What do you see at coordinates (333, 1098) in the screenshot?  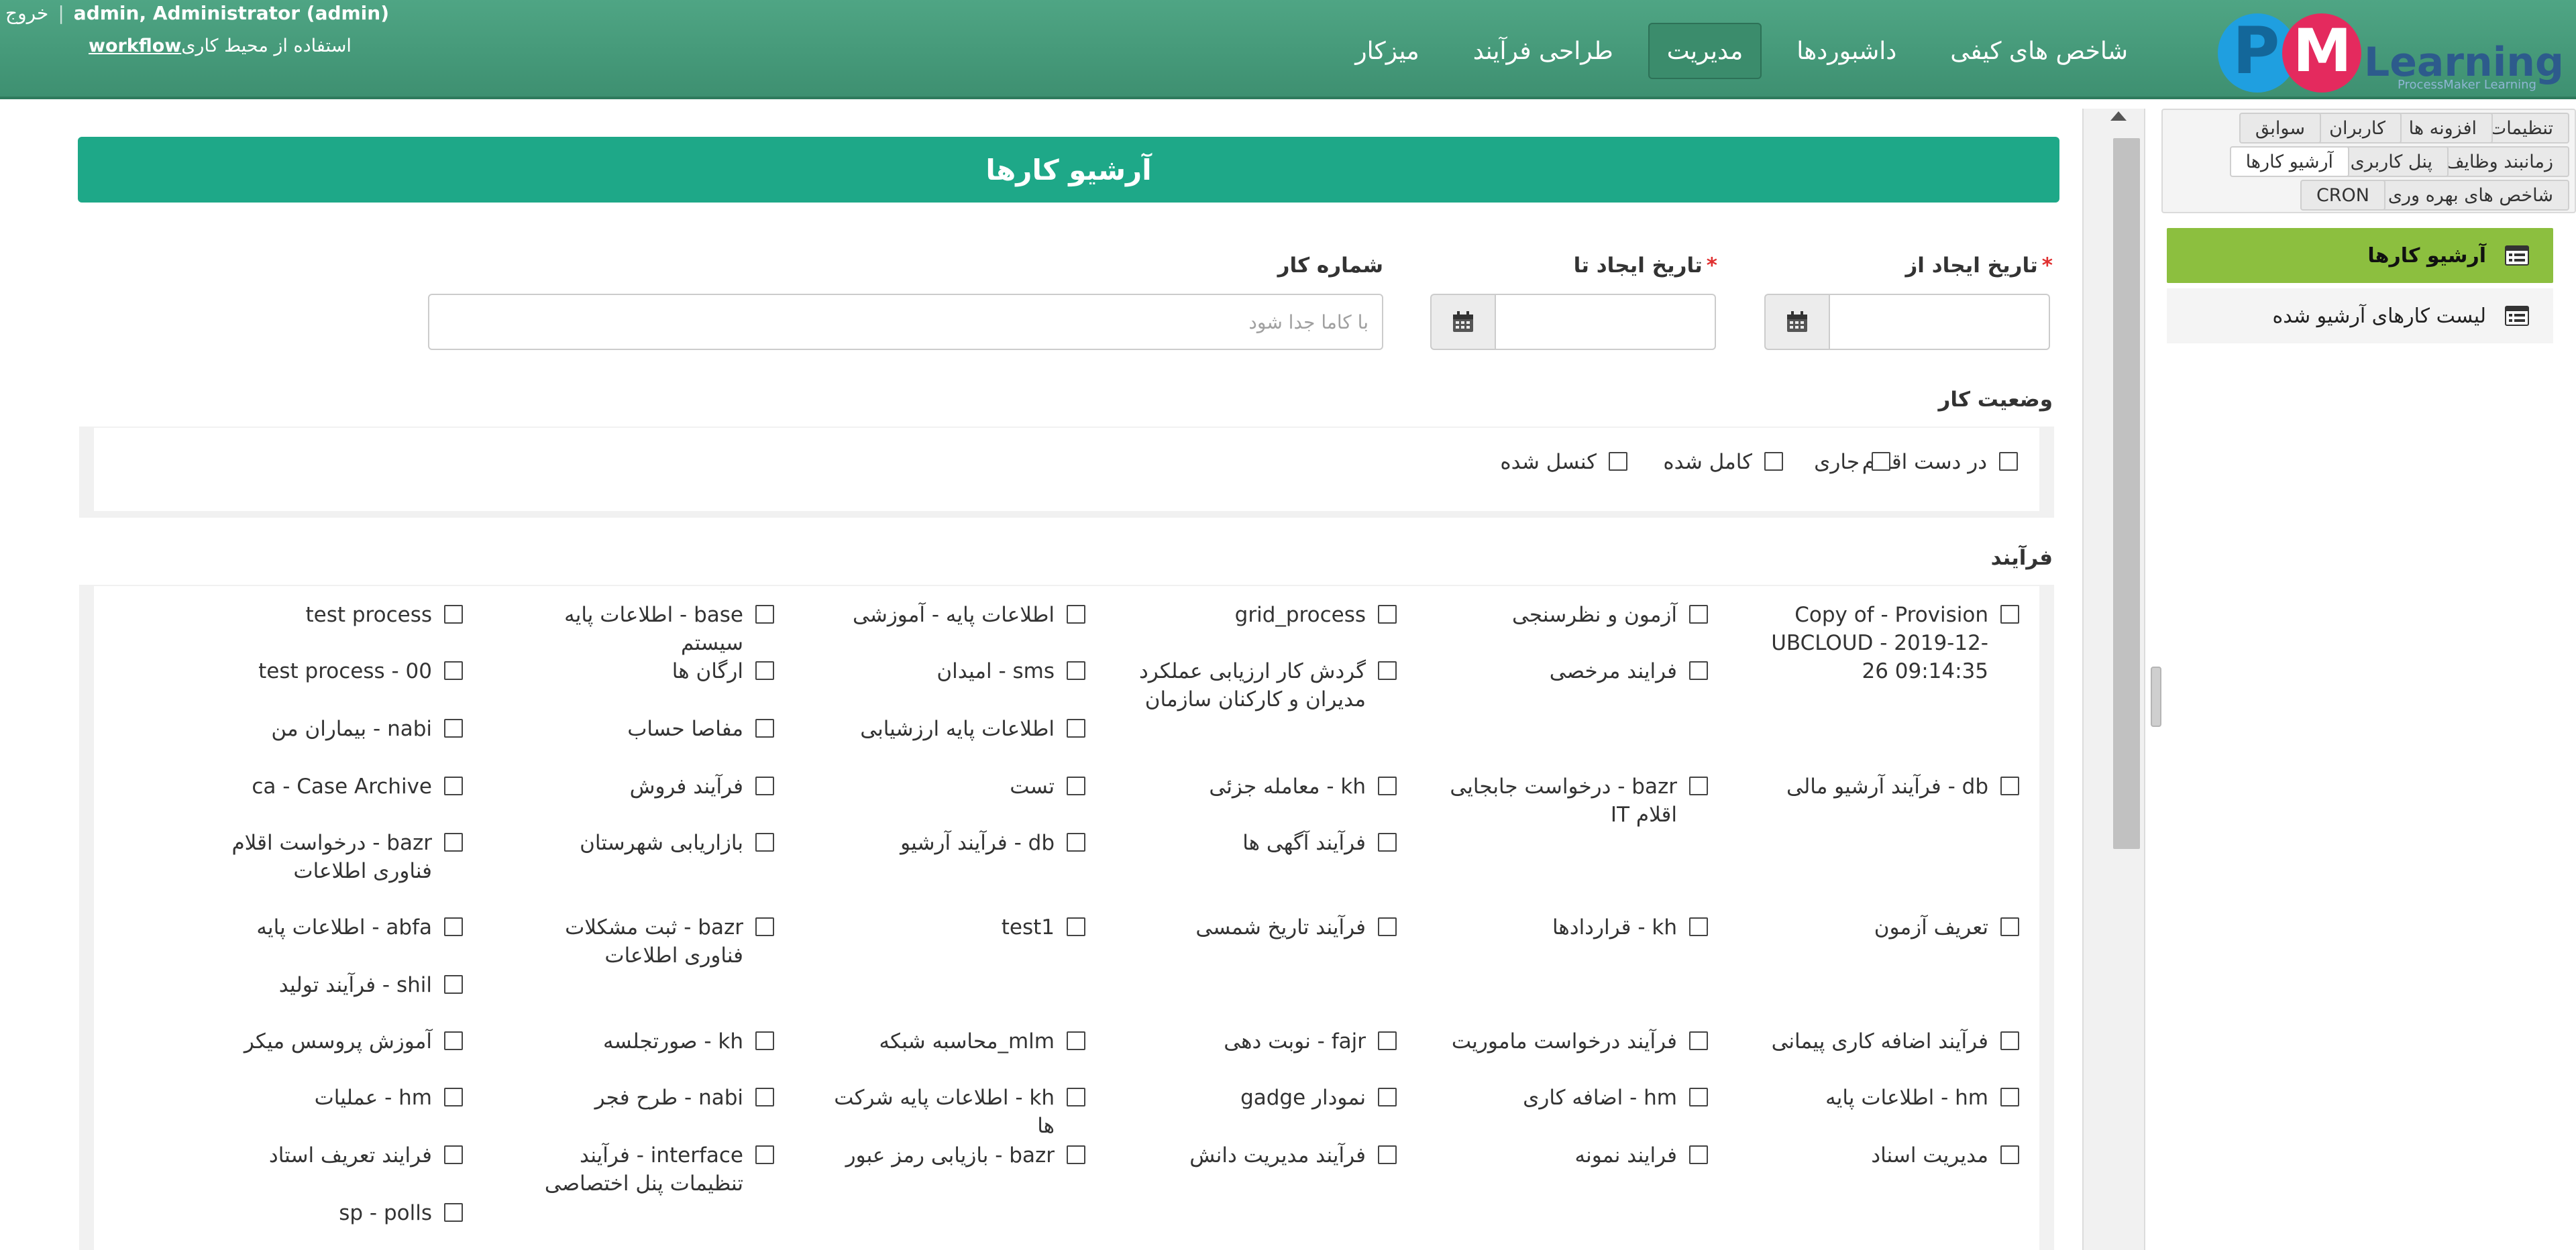 I see `process-option: hm - عملیات` at bounding box center [333, 1098].